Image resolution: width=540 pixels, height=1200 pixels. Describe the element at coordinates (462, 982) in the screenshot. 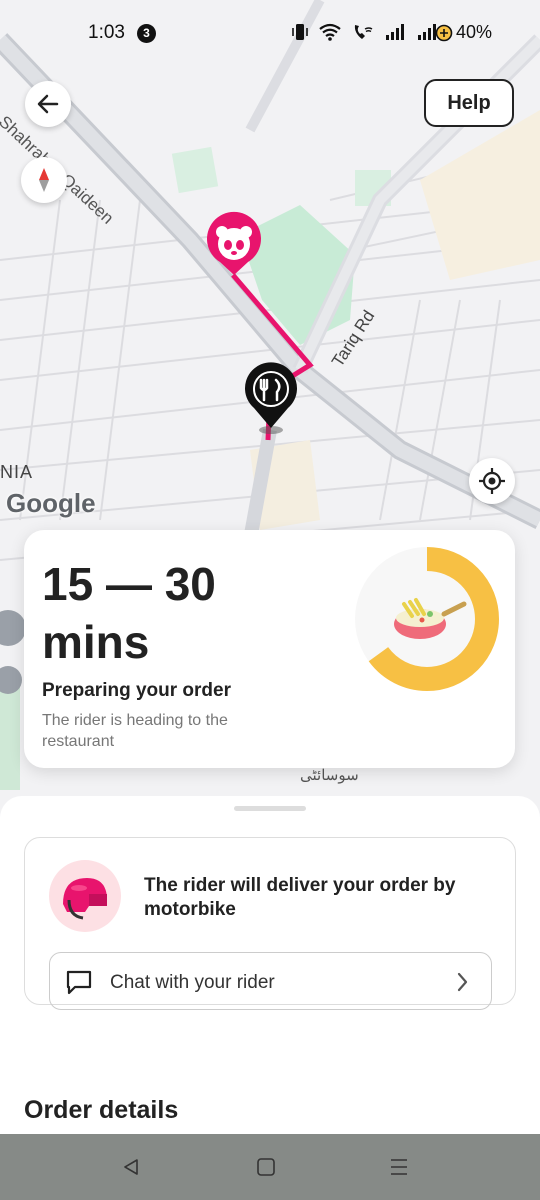

I see `chevron-right-icon` at that location.